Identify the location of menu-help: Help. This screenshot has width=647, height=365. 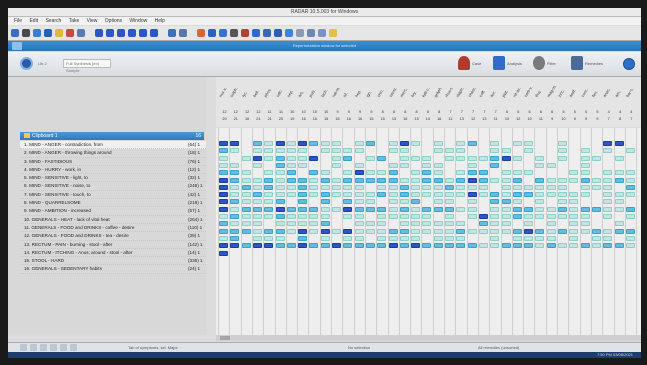
(160, 21).